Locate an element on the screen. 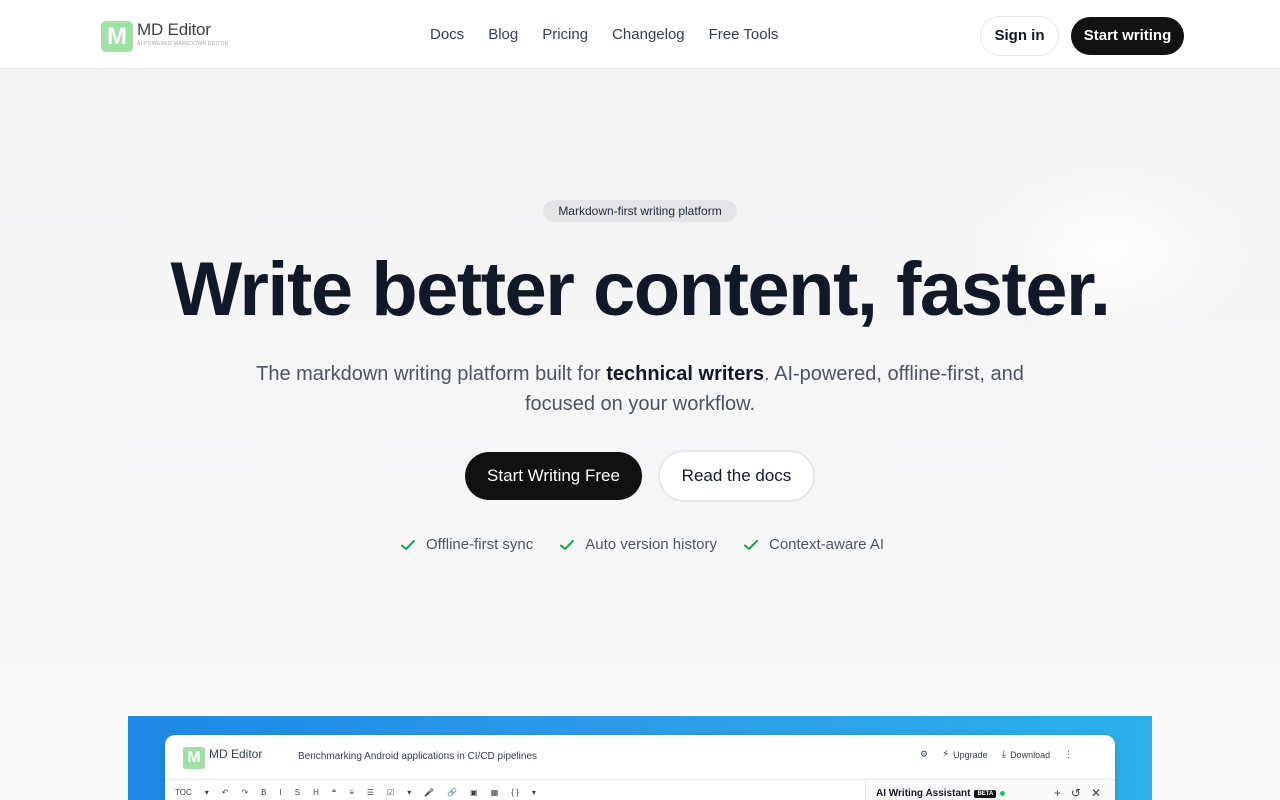 The height and width of the screenshot is (800, 1280). toolbar-item: ☰ is located at coordinates (370, 792).